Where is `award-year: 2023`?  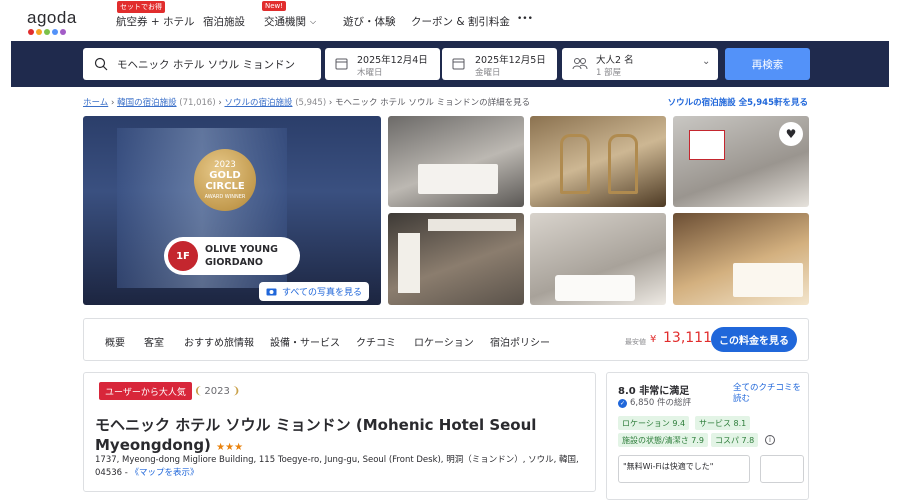
award-year: 2023 is located at coordinates (225, 165).